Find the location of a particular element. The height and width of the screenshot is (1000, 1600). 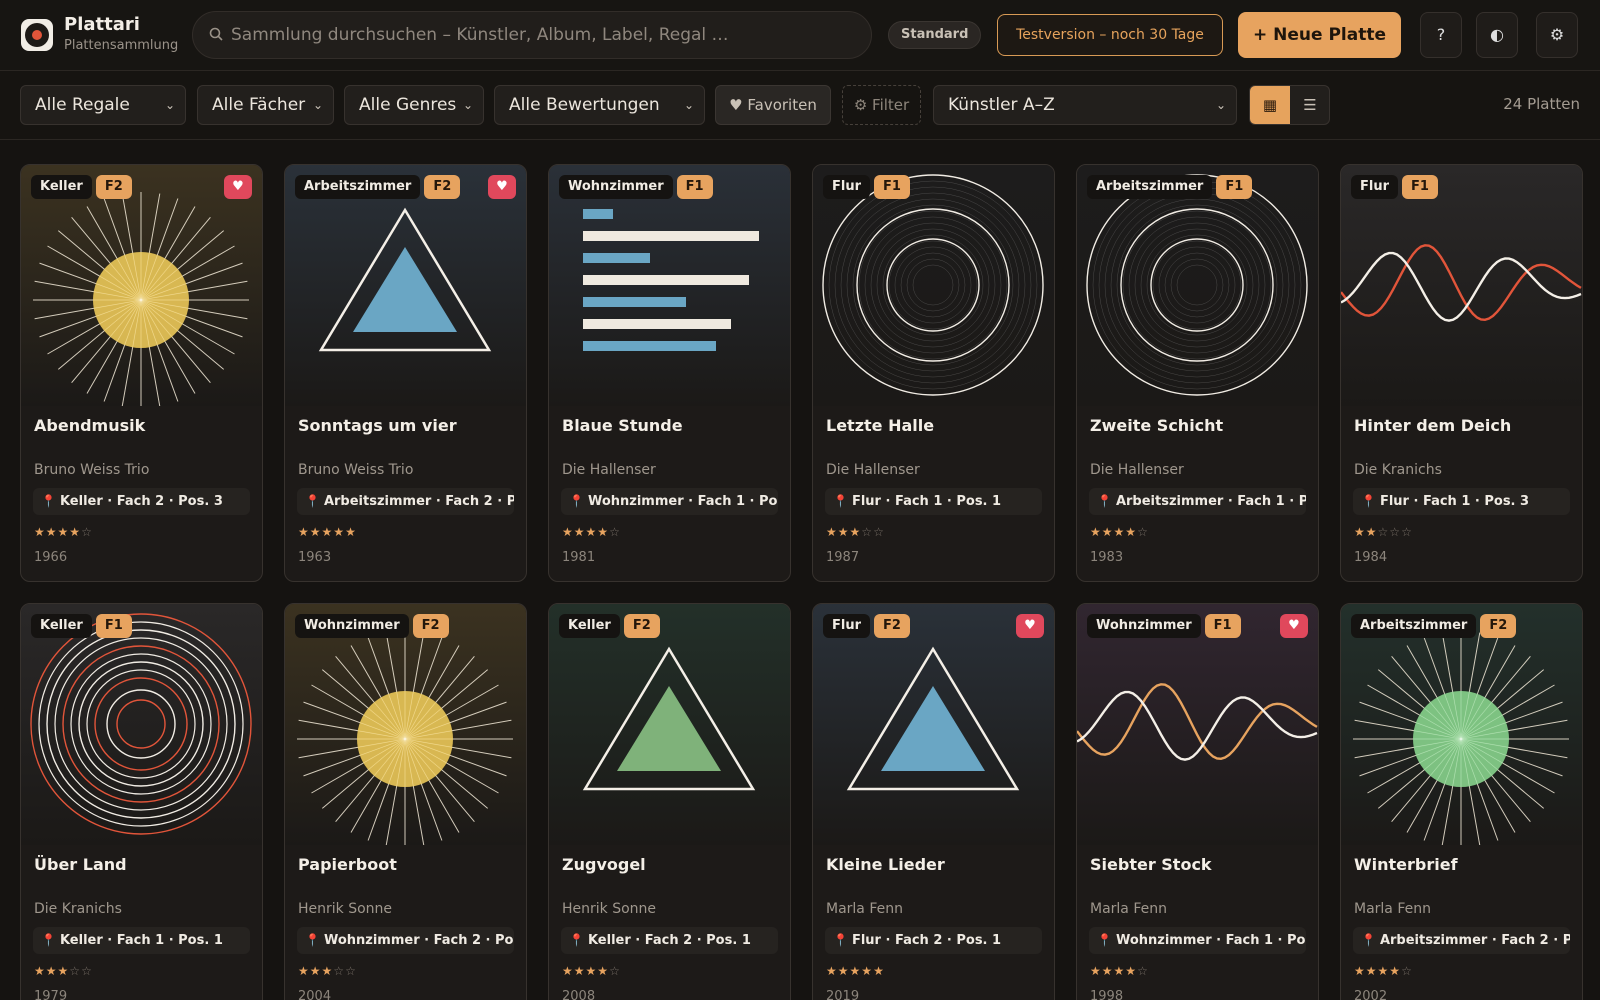

record-title: Abendmusik is located at coordinates (90, 425).